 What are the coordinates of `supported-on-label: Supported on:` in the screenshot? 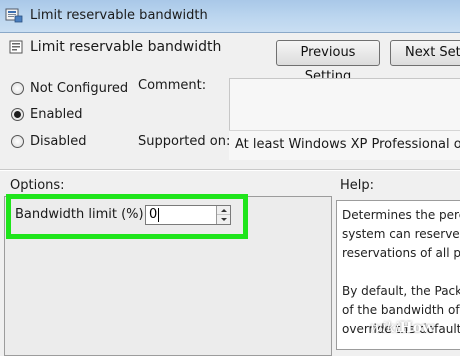 It's located at (184, 141).